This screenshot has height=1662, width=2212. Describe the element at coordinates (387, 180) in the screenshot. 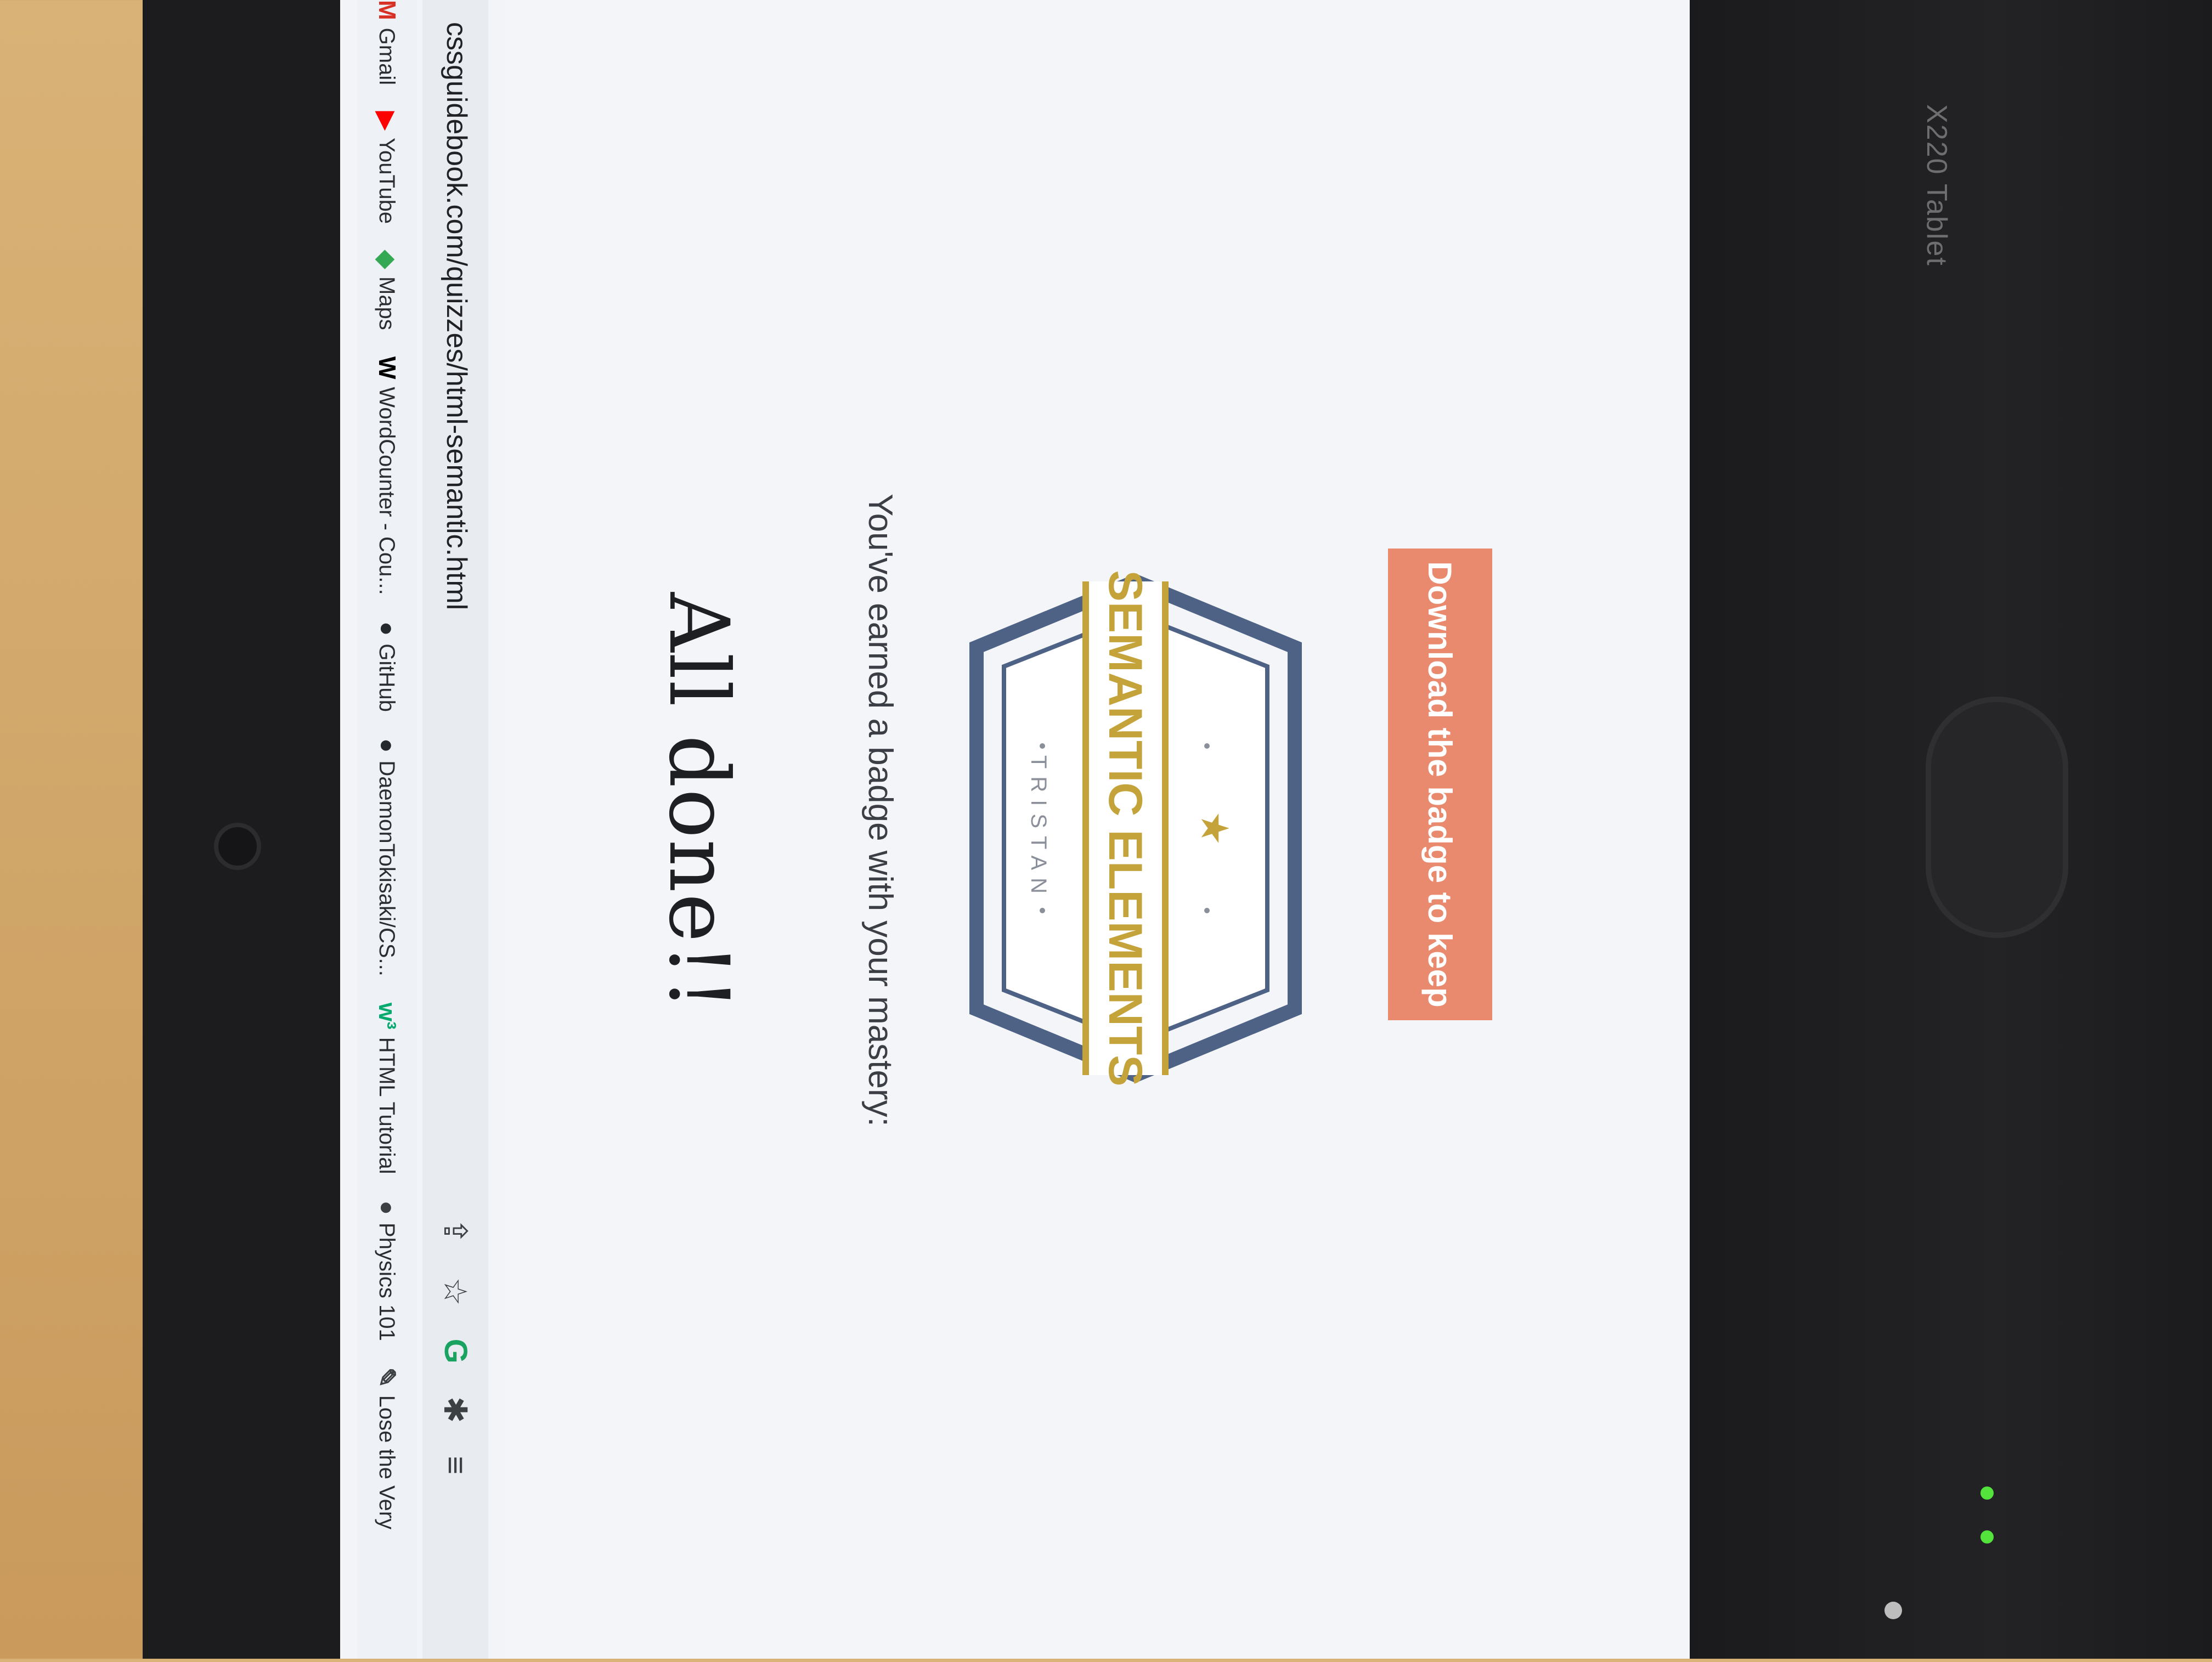

I see `bookmark-label: YouTube` at that location.